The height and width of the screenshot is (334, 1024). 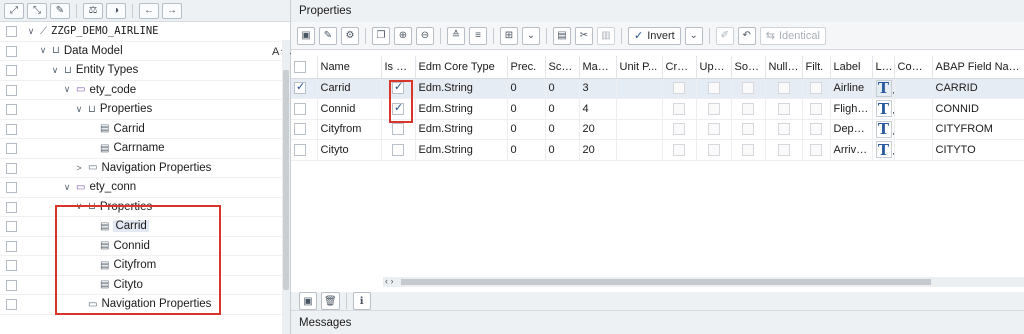 What do you see at coordinates (657, 150) in the screenshot?
I see `table-row: Cityto Edm.String 0 0 20 Arrival... T CITYTO` at bounding box center [657, 150].